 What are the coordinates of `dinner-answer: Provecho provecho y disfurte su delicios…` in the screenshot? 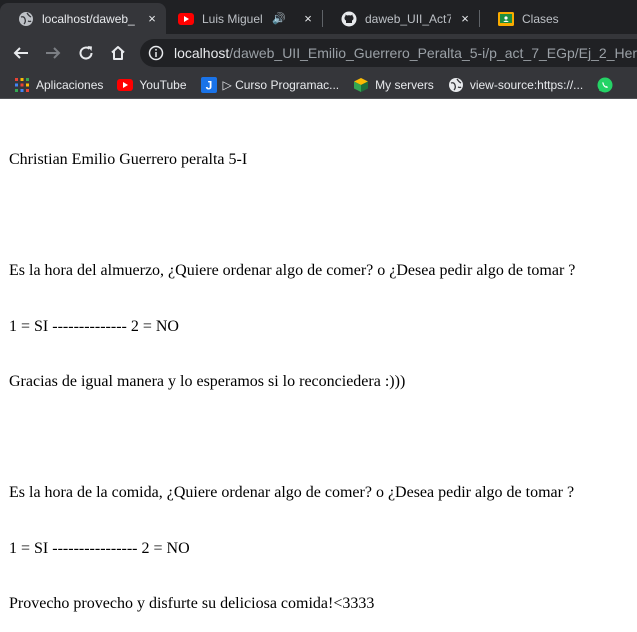 It's located at (192, 603).